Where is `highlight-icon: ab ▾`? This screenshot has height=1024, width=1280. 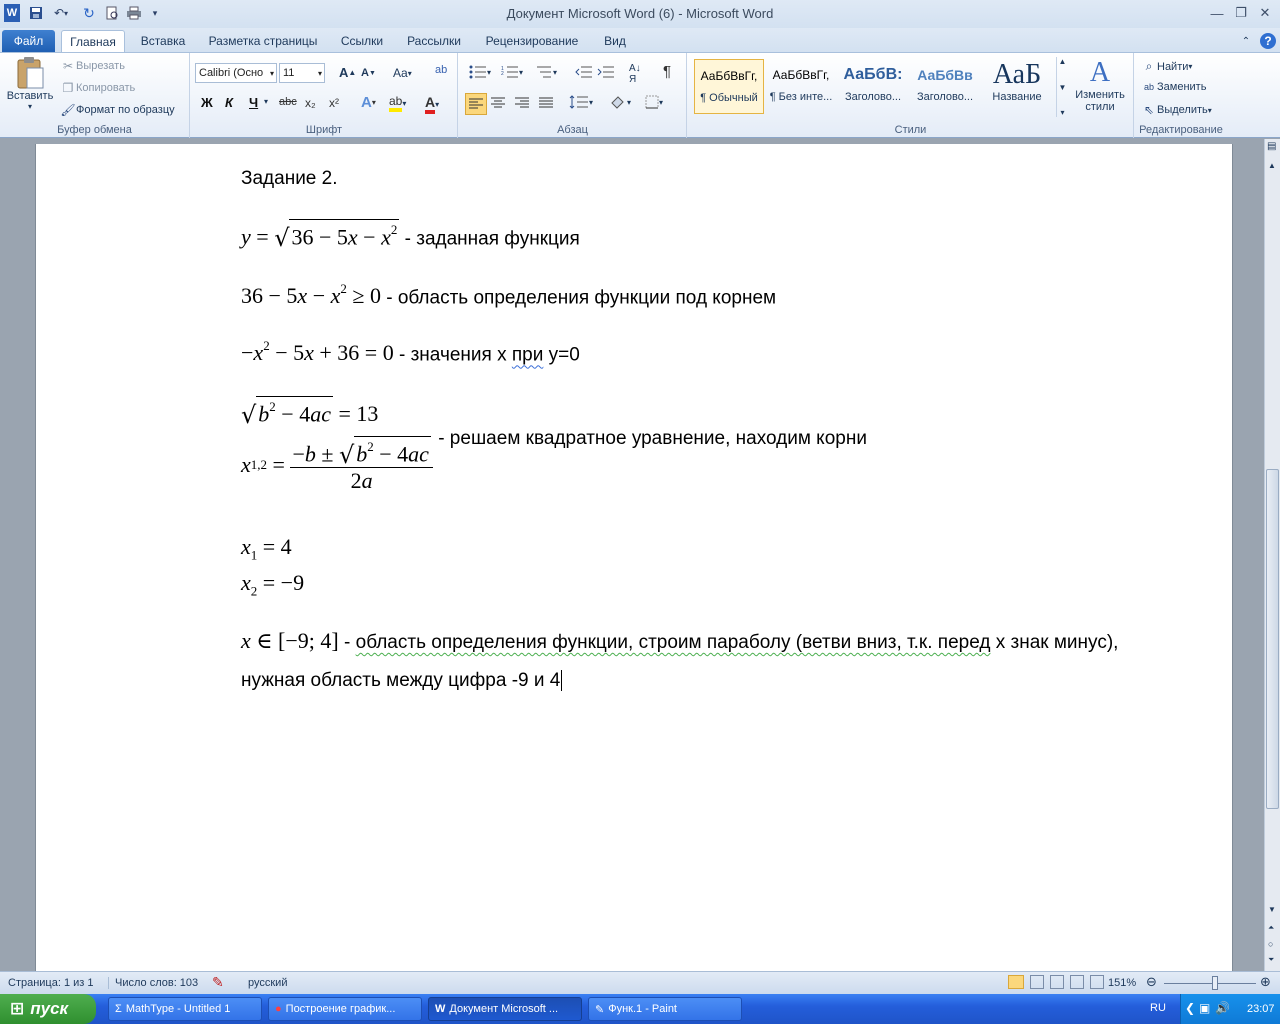 highlight-icon: ab ▾ is located at coordinates (397, 103).